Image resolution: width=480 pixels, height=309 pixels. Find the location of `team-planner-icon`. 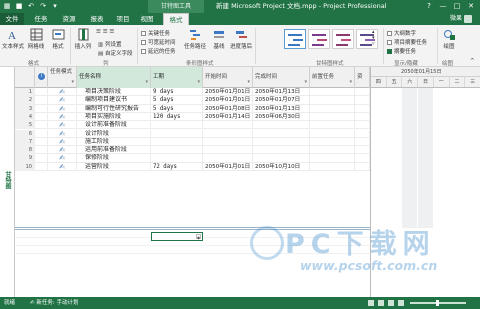

team-planner-icon is located at coordinates (391, 303).